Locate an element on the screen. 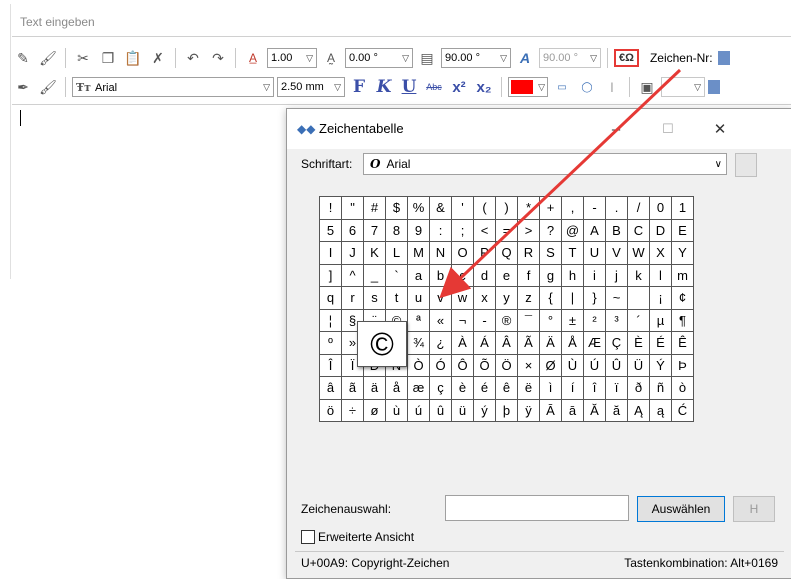 The image size is (791, 579). char-cell: c is located at coordinates (463, 275).